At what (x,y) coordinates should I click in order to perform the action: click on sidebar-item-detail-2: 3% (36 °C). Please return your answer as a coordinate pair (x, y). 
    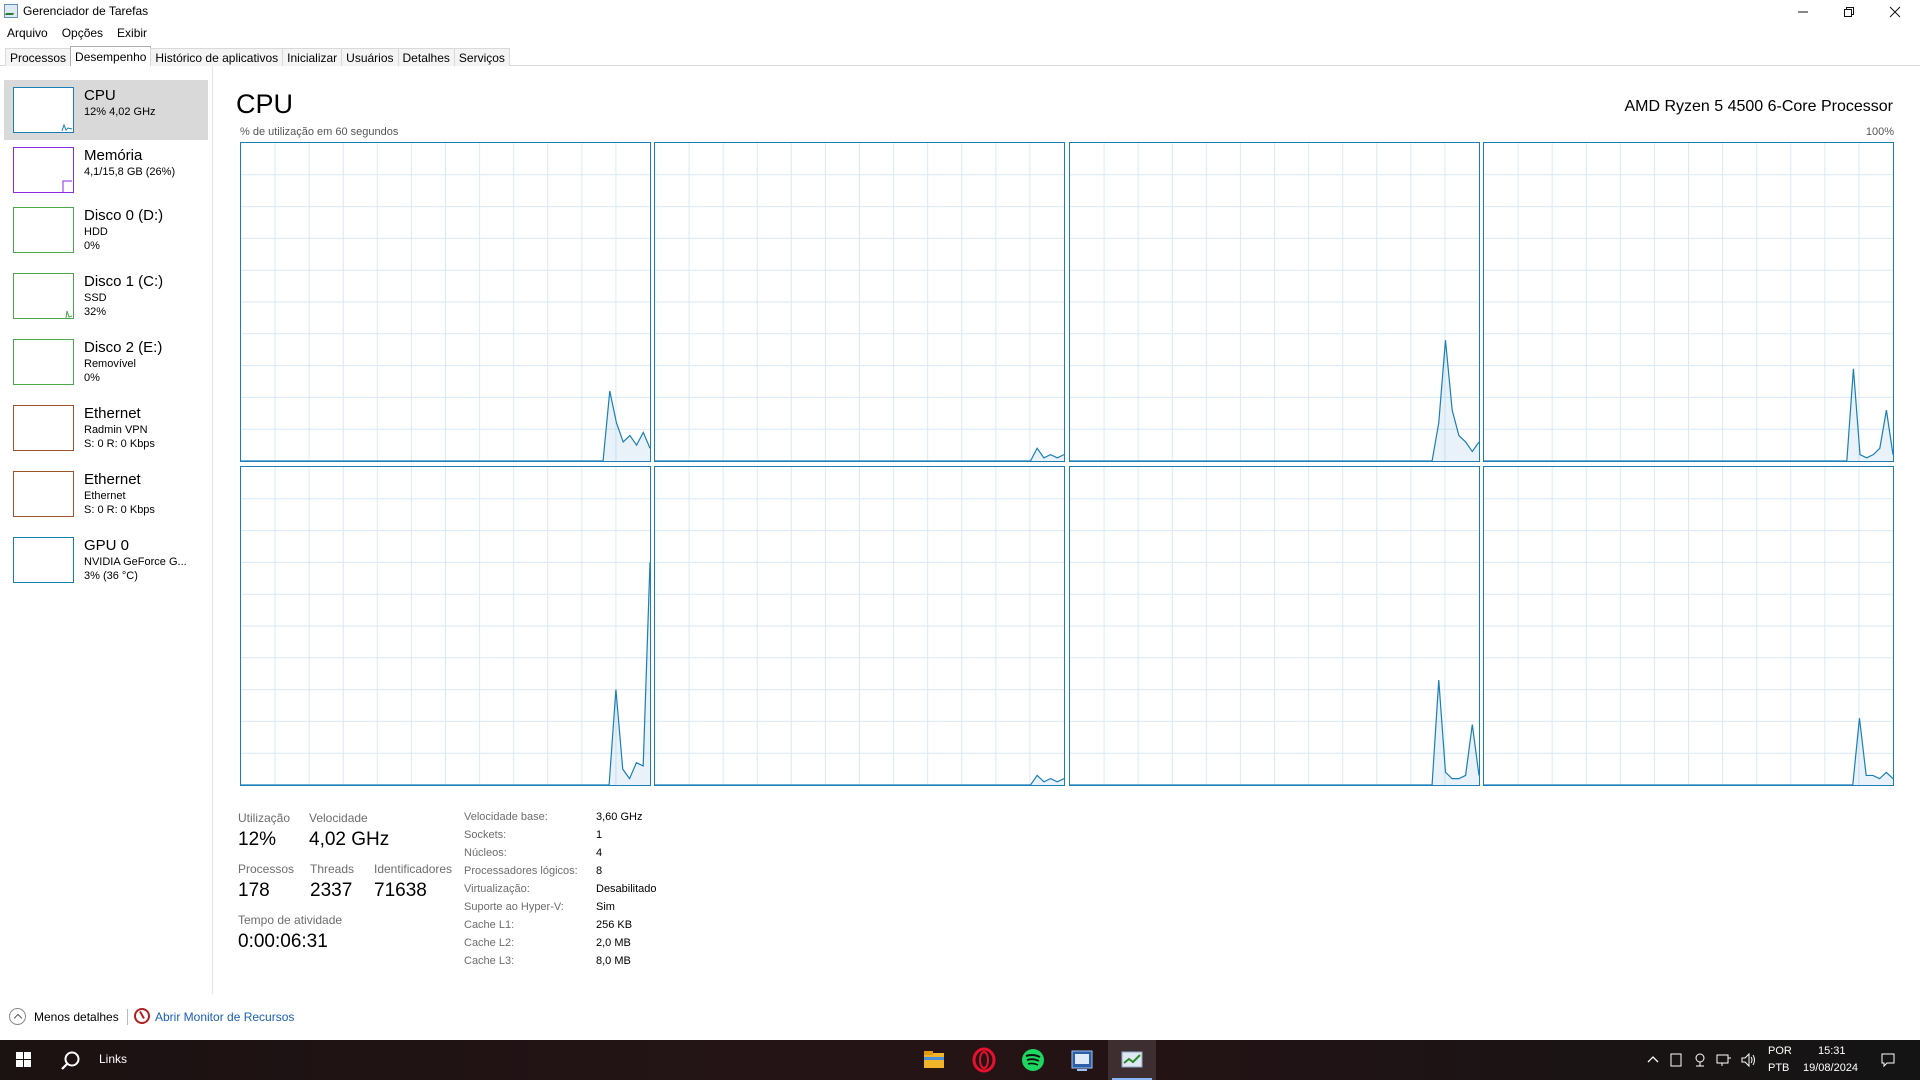
    Looking at the image, I should click on (111, 576).